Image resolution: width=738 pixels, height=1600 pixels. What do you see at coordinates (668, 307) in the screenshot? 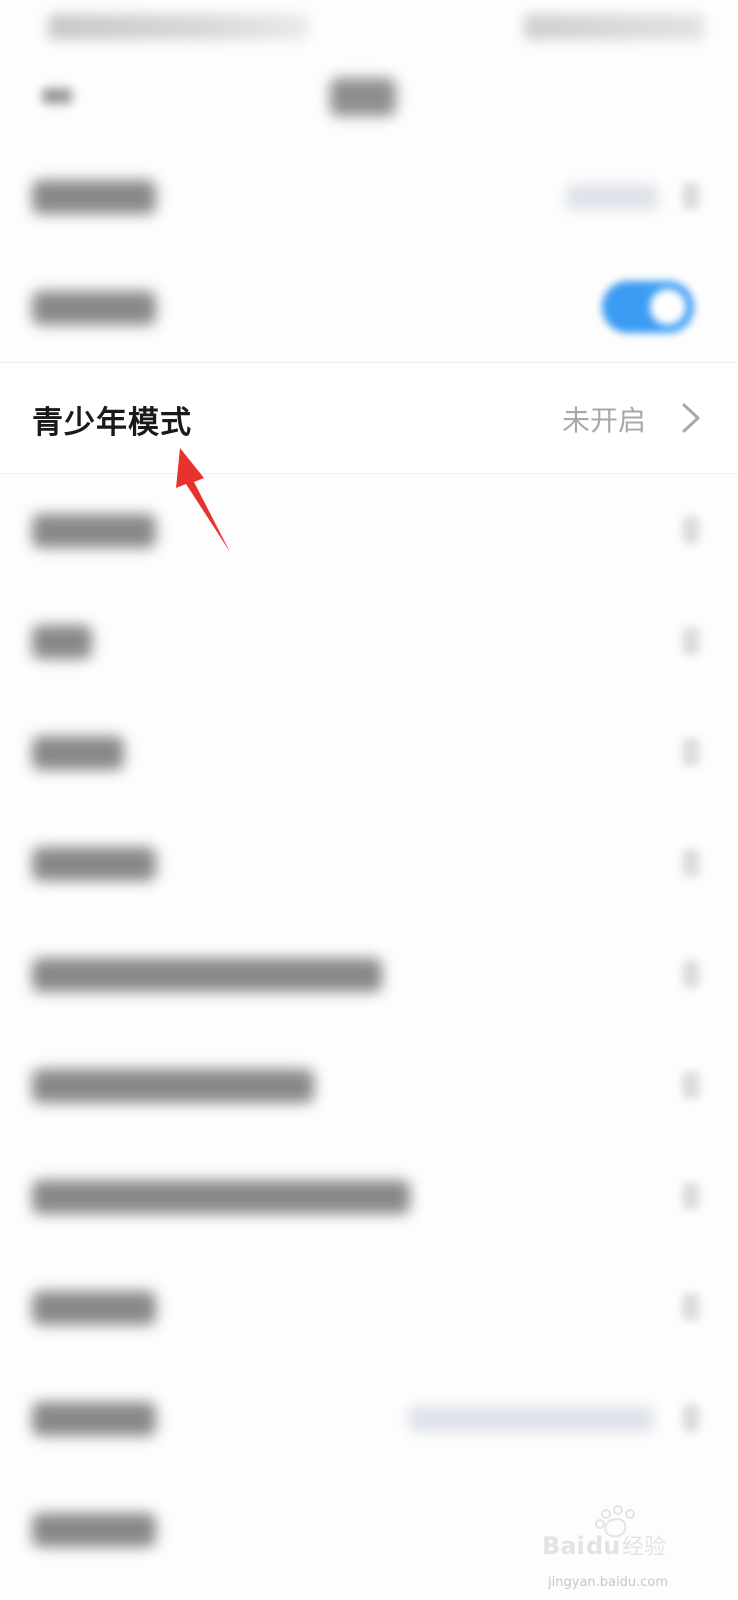
I see `toggle-knob` at bounding box center [668, 307].